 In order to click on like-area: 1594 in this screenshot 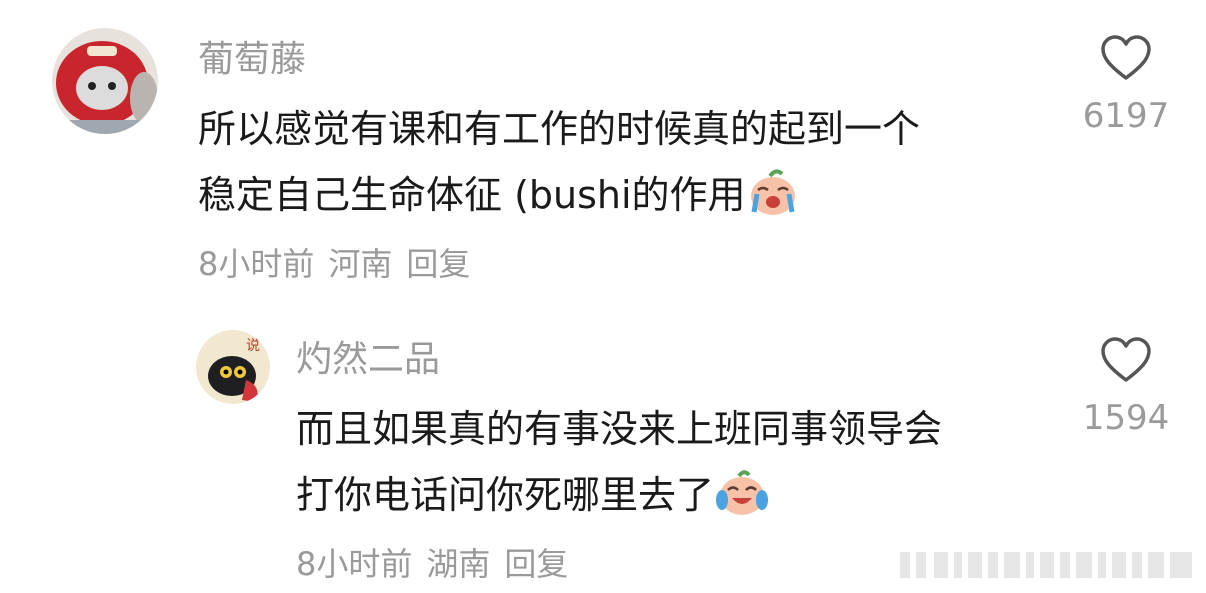, I will do `click(1126, 387)`.